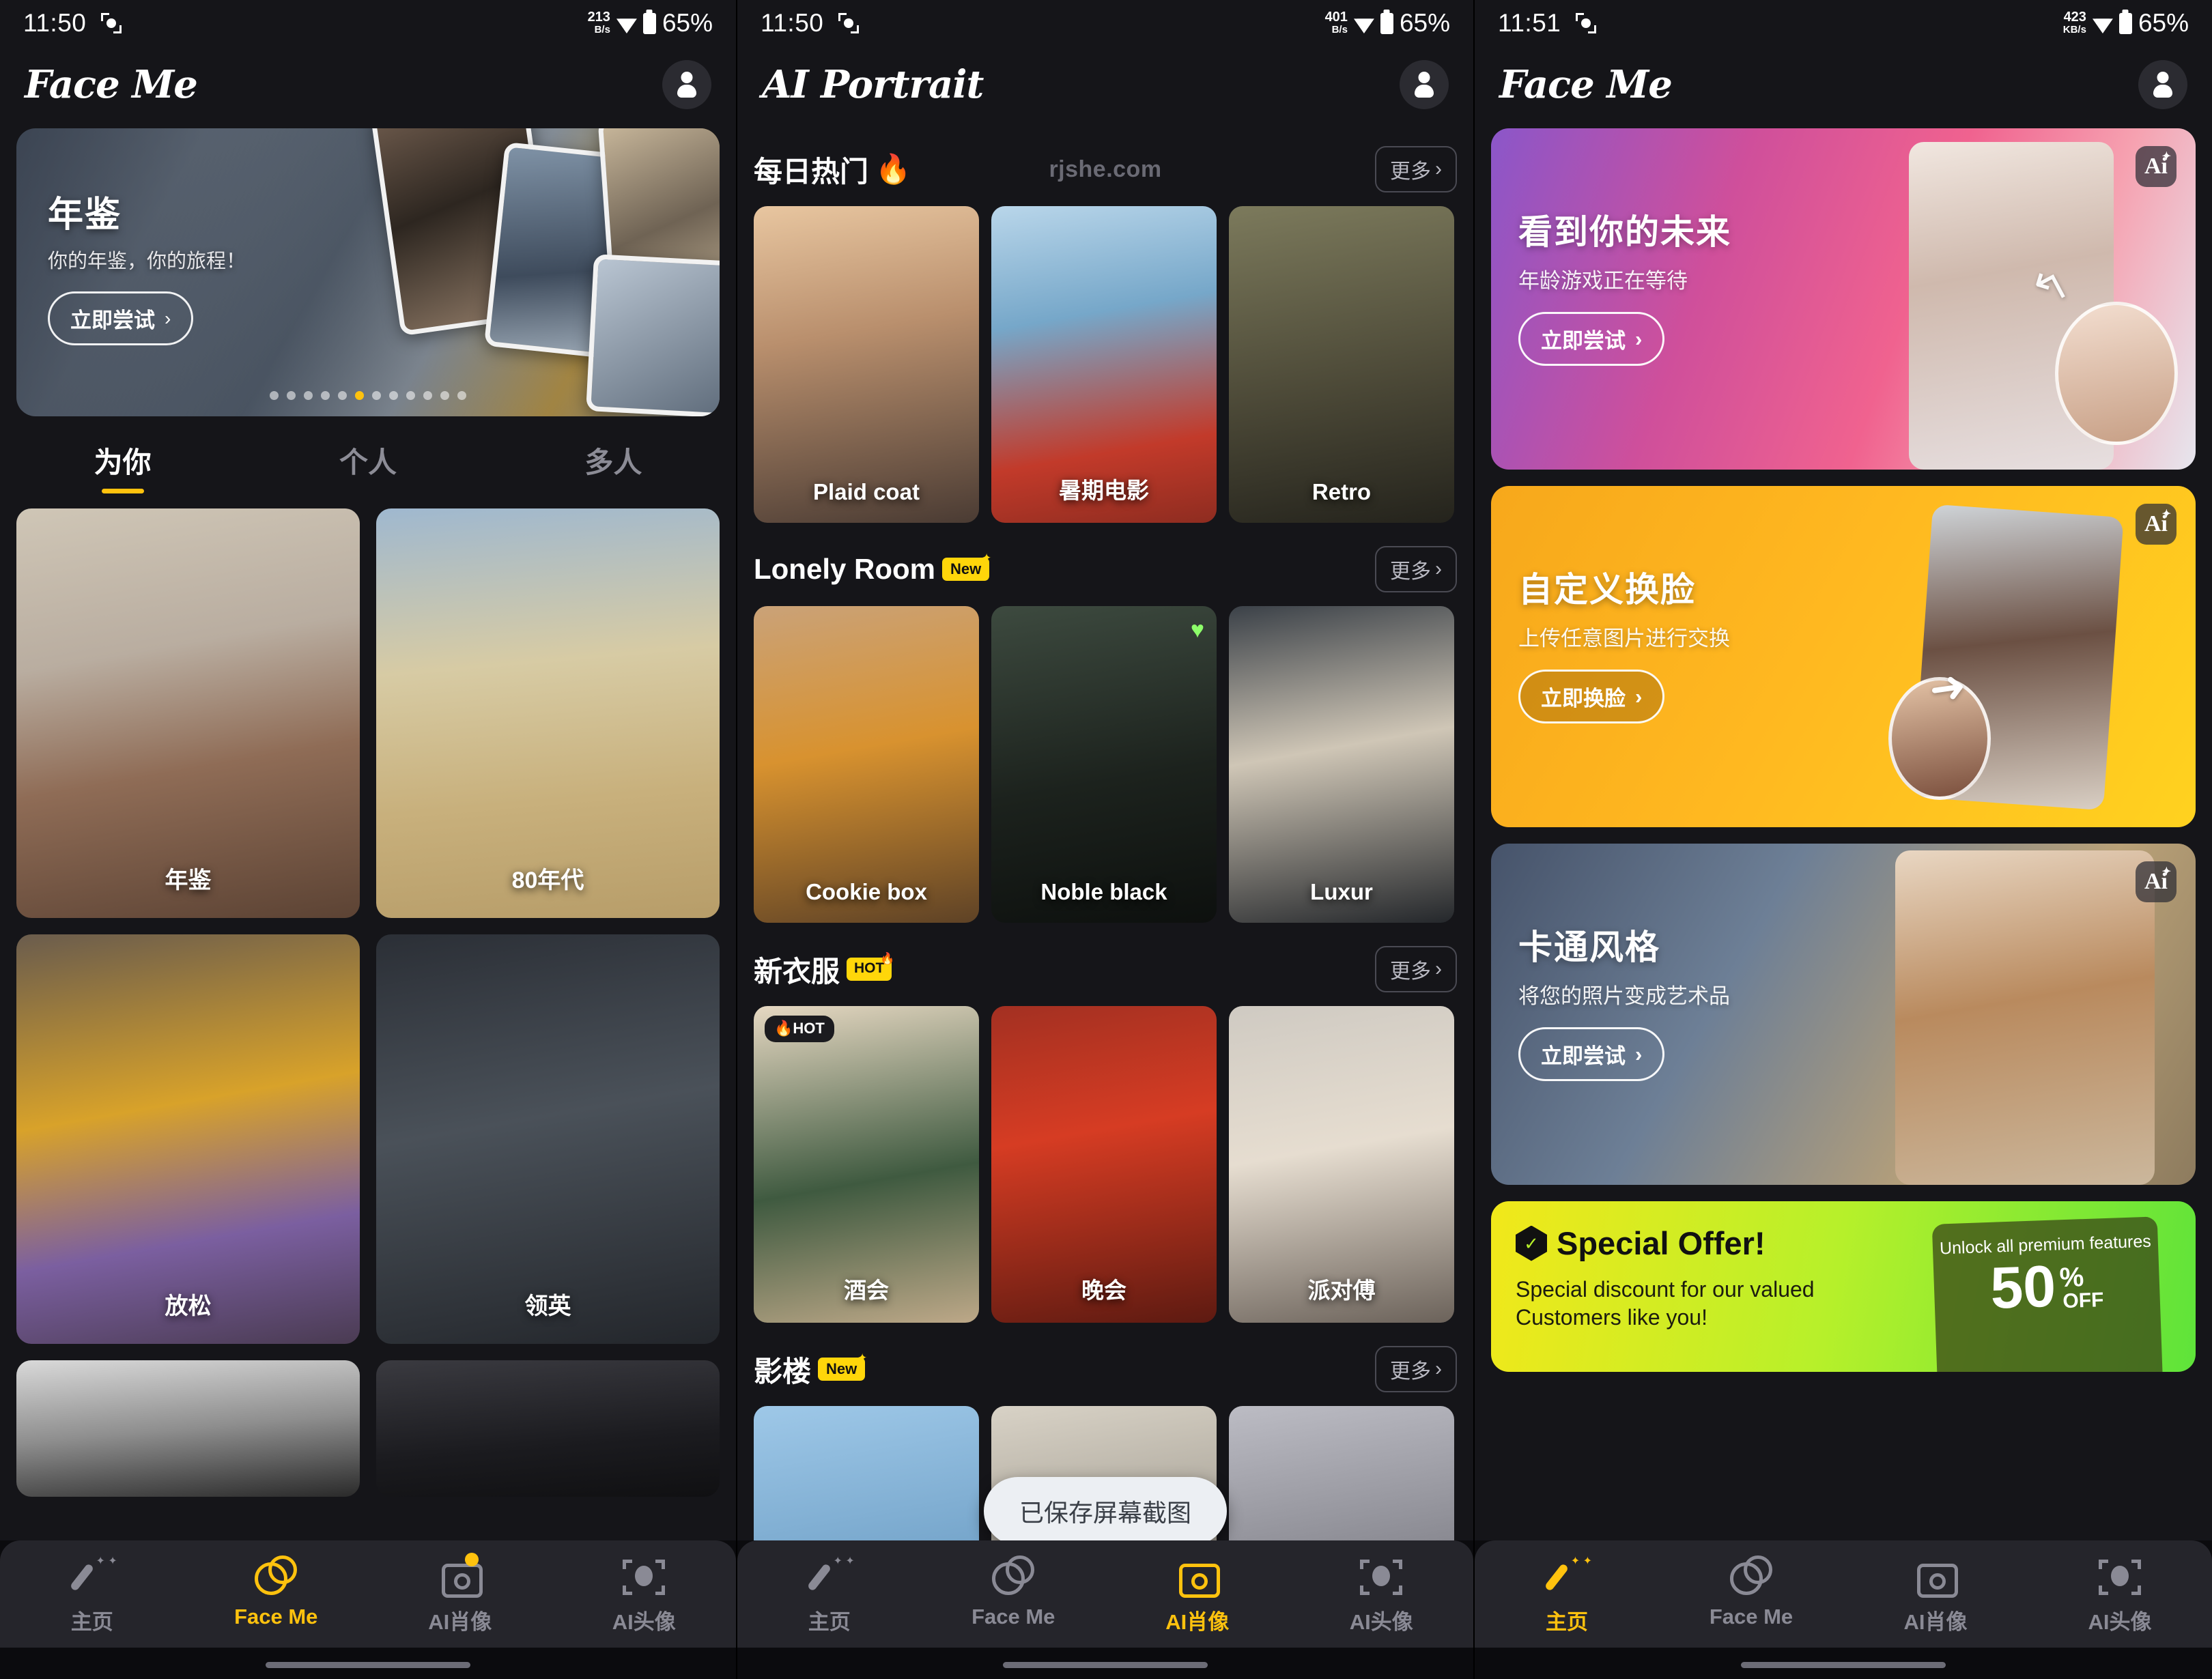 Image resolution: width=2212 pixels, height=1679 pixels. Describe the element at coordinates (2083, 1301) in the screenshot. I see `offer-off-label: OFF` at that location.